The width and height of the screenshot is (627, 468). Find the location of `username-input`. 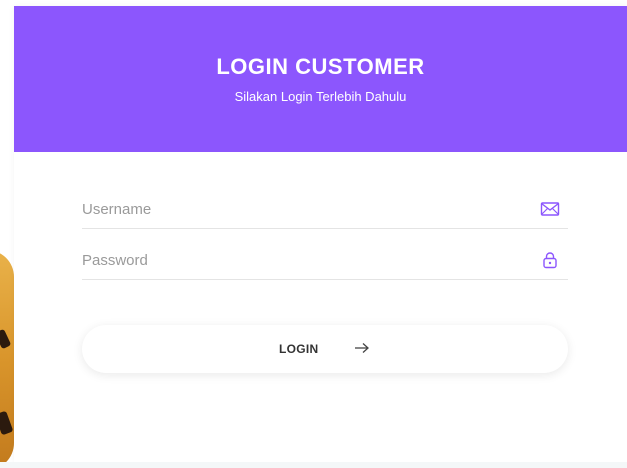

username-input is located at coordinates (302, 209).